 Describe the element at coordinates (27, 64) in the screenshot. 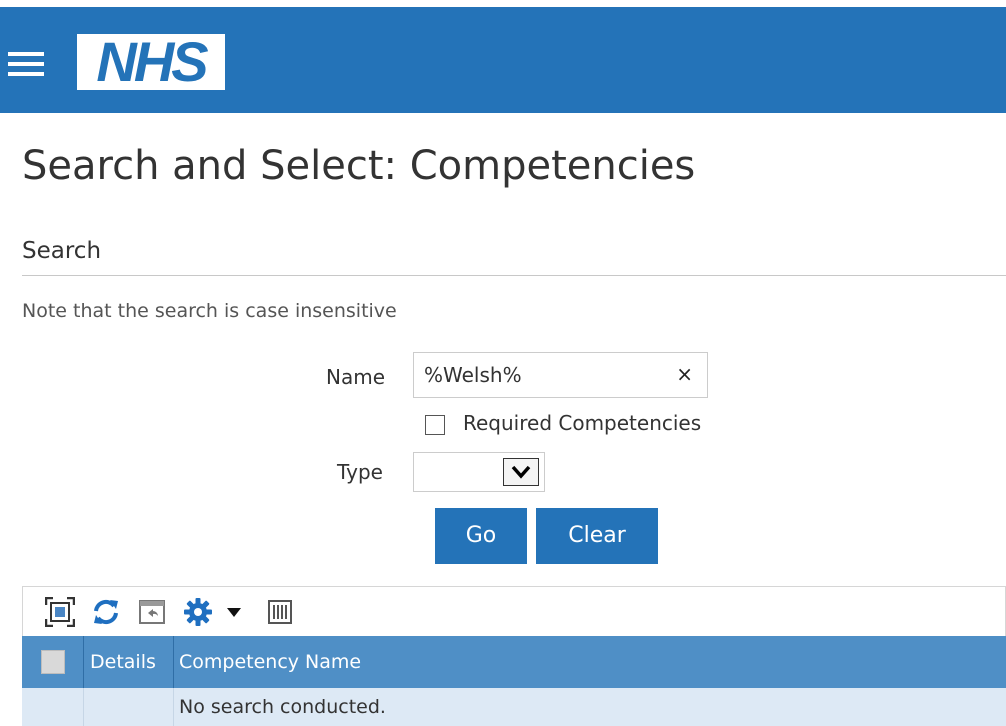

I see `menu-icon` at that location.